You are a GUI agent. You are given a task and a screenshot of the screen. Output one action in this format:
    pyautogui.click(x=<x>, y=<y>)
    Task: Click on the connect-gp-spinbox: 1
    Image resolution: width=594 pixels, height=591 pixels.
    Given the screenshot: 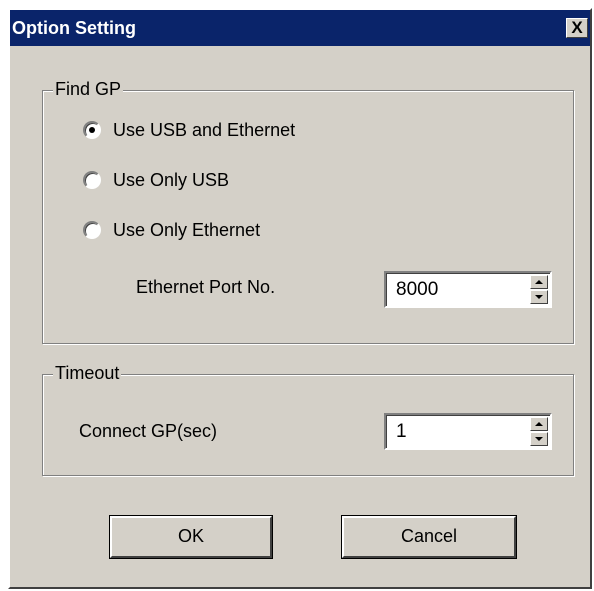 What is the action you would take?
    pyautogui.click(x=468, y=431)
    